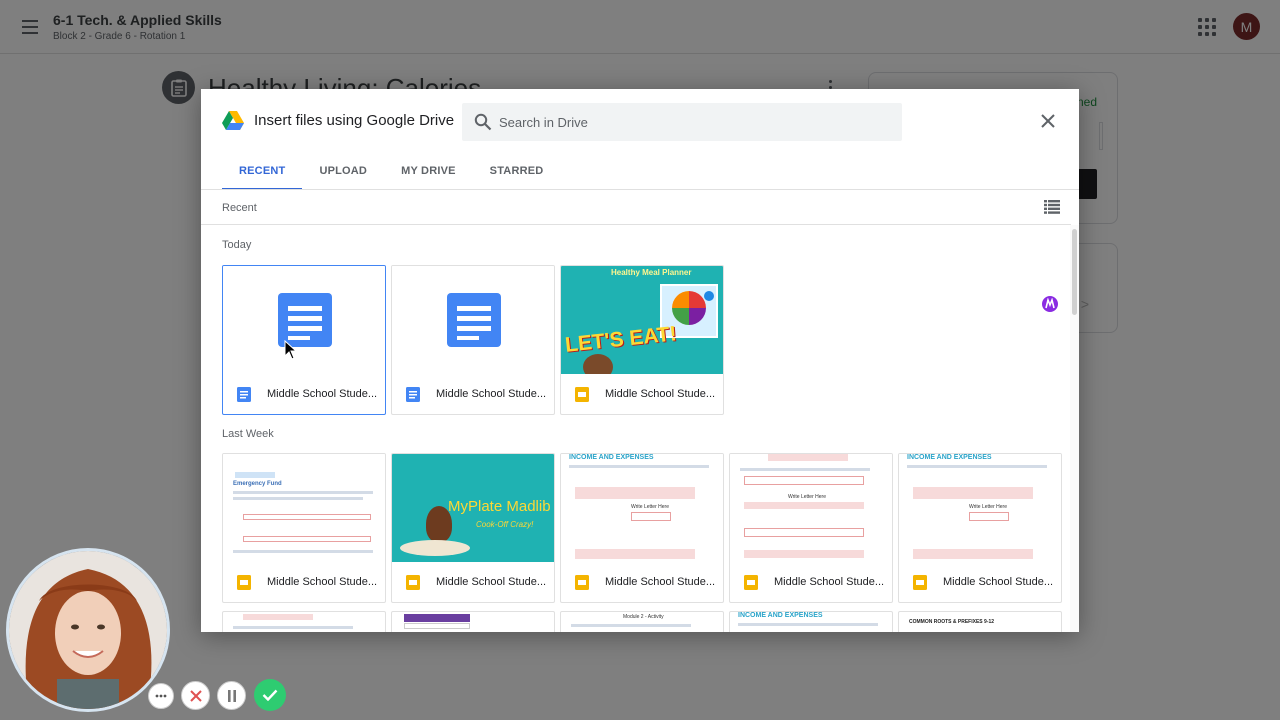  I want to click on recorder-more-button, so click(161, 696).